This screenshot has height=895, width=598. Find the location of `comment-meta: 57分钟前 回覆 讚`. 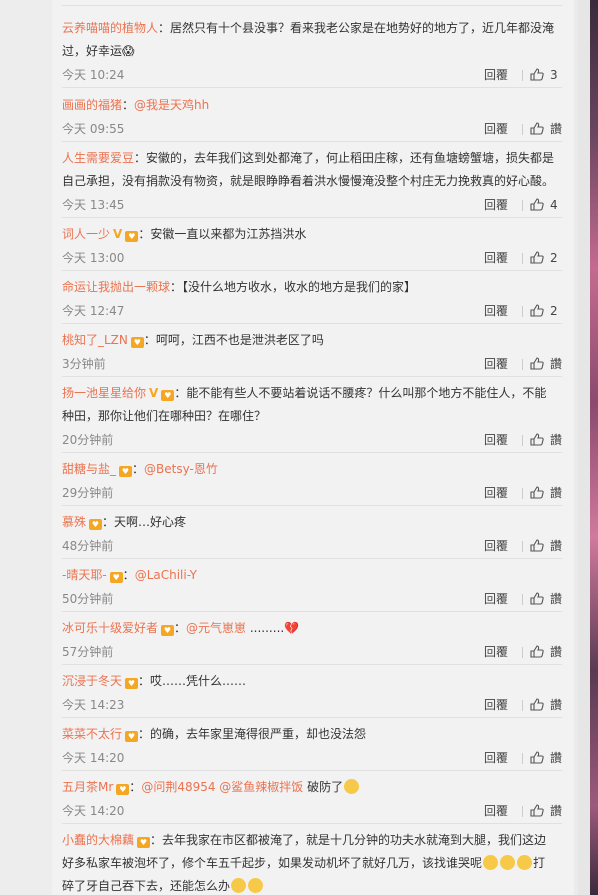

comment-meta: 57分钟前 回覆 讚 is located at coordinates (312, 652).